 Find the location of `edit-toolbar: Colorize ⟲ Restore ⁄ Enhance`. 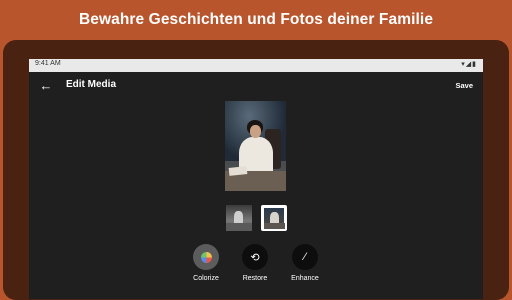

edit-toolbar: Colorize ⟲ Restore ⁄ Enhance is located at coordinates (256, 269).